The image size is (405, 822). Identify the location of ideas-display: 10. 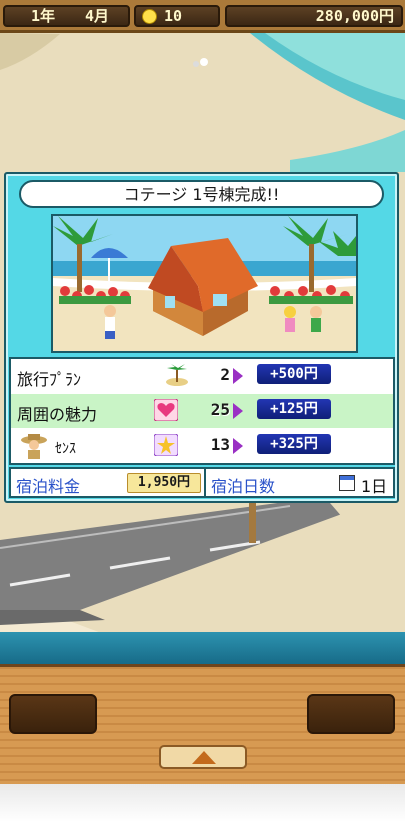
(177, 16).